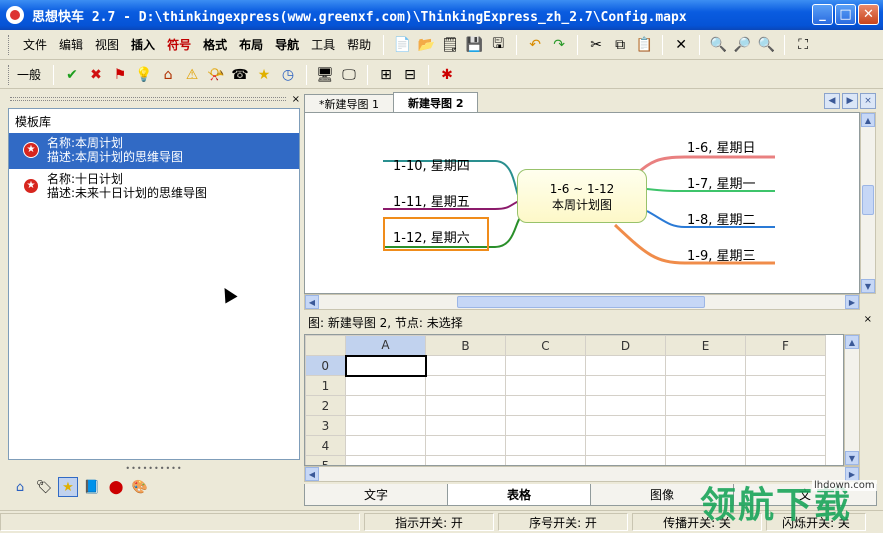 The image size is (883, 533). I want to click on grid-col-header: A, so click(385, 345).